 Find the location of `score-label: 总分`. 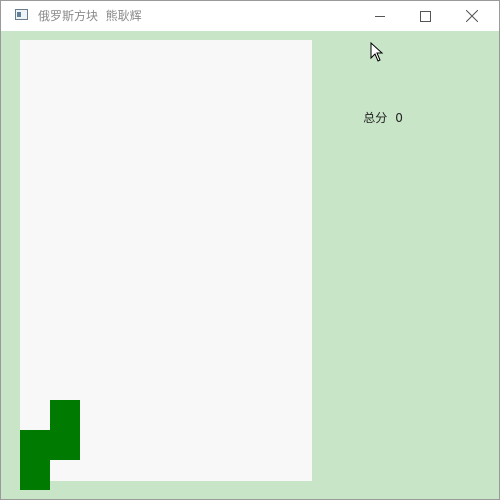

score-label: 总分 is located at coordinates (375, 118).